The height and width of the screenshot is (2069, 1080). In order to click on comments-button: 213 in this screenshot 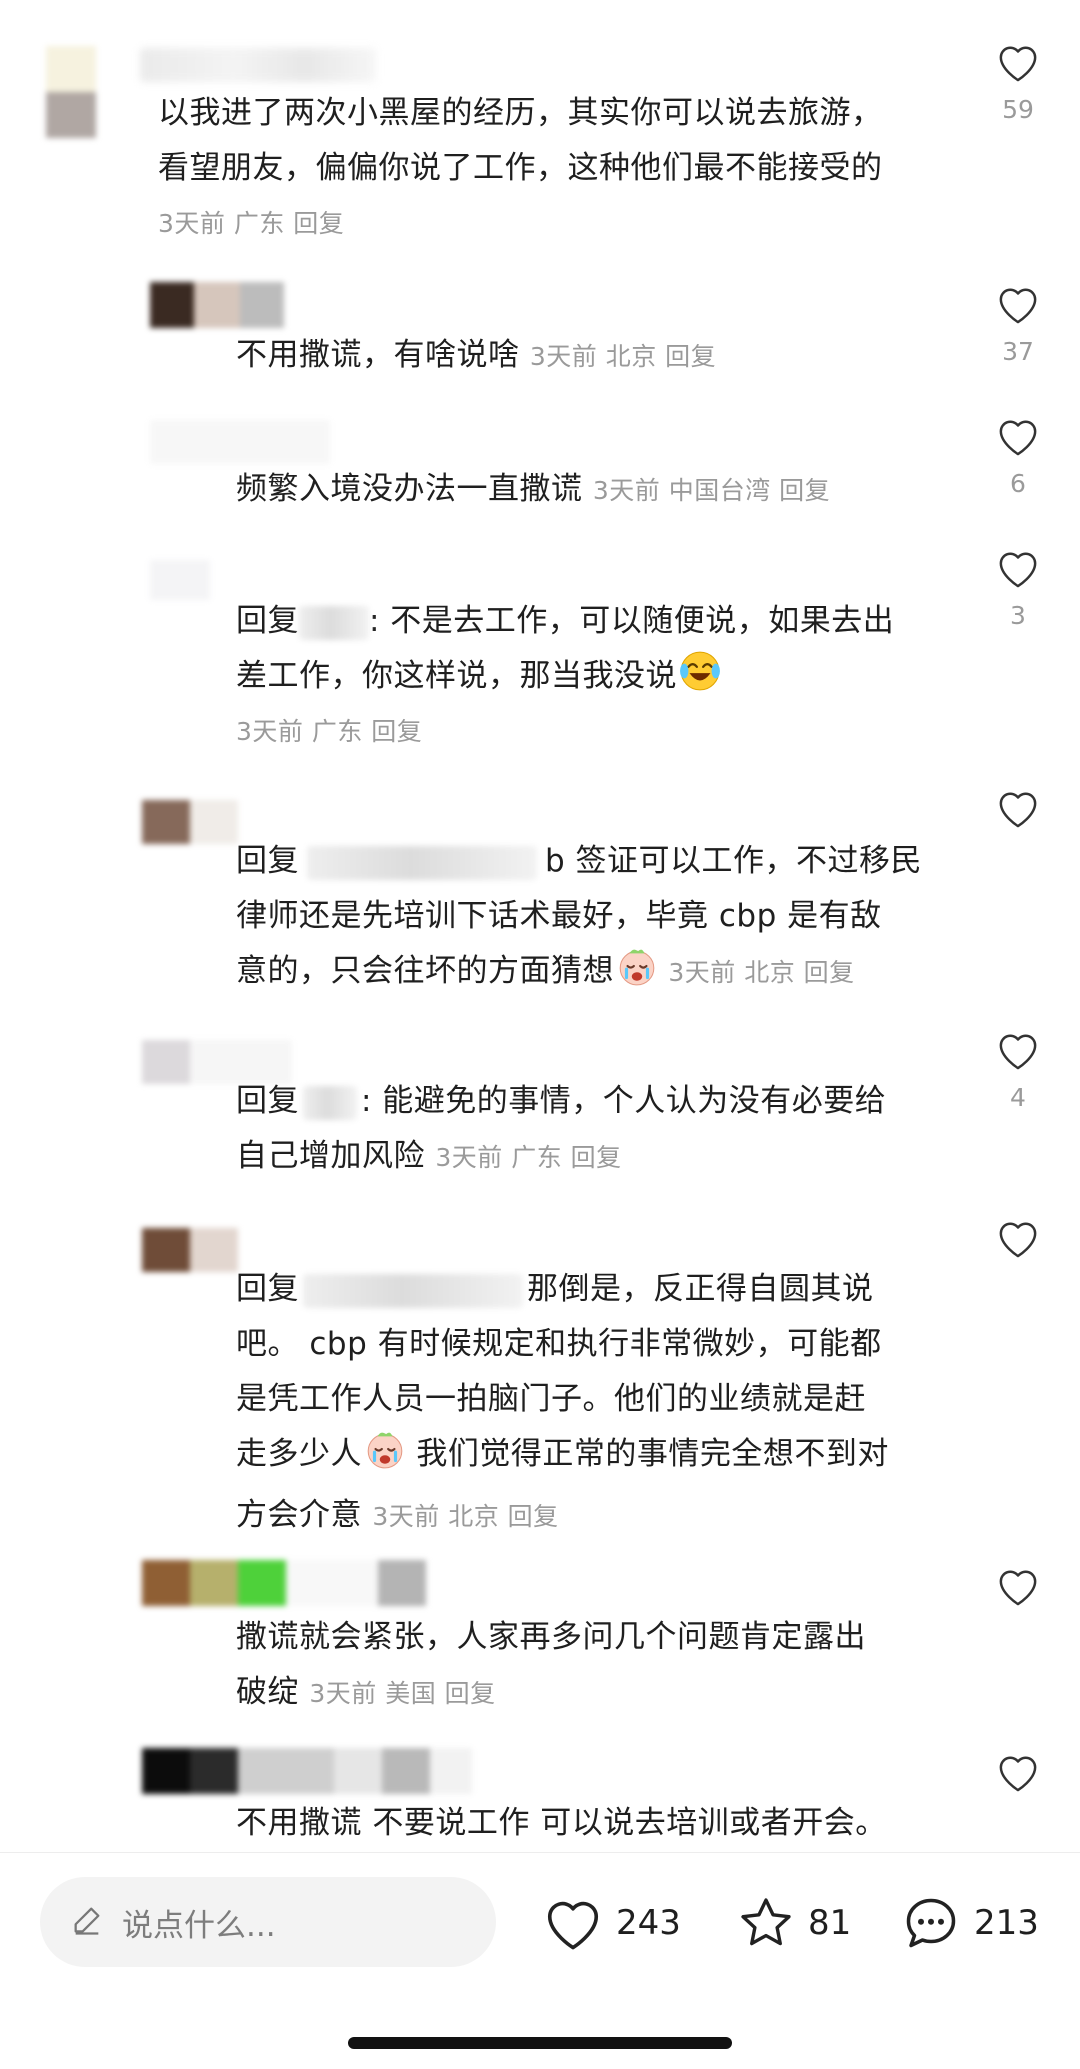, I will do `click(969, 1923)`.